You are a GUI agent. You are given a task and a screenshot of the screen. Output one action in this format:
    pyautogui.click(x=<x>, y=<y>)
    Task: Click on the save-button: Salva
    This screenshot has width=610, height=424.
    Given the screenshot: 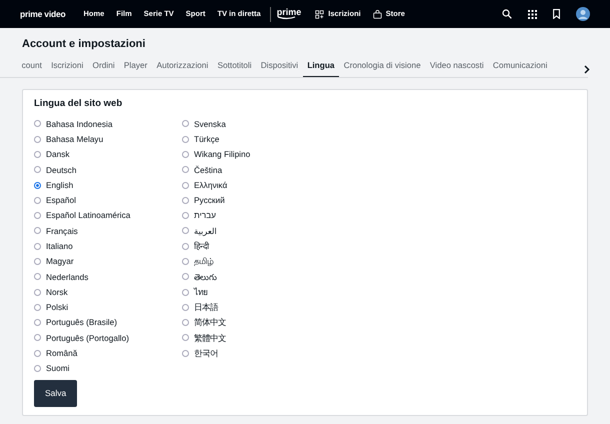 What is the action you would take?
    pyautogui.click(x=56, y=393)
    